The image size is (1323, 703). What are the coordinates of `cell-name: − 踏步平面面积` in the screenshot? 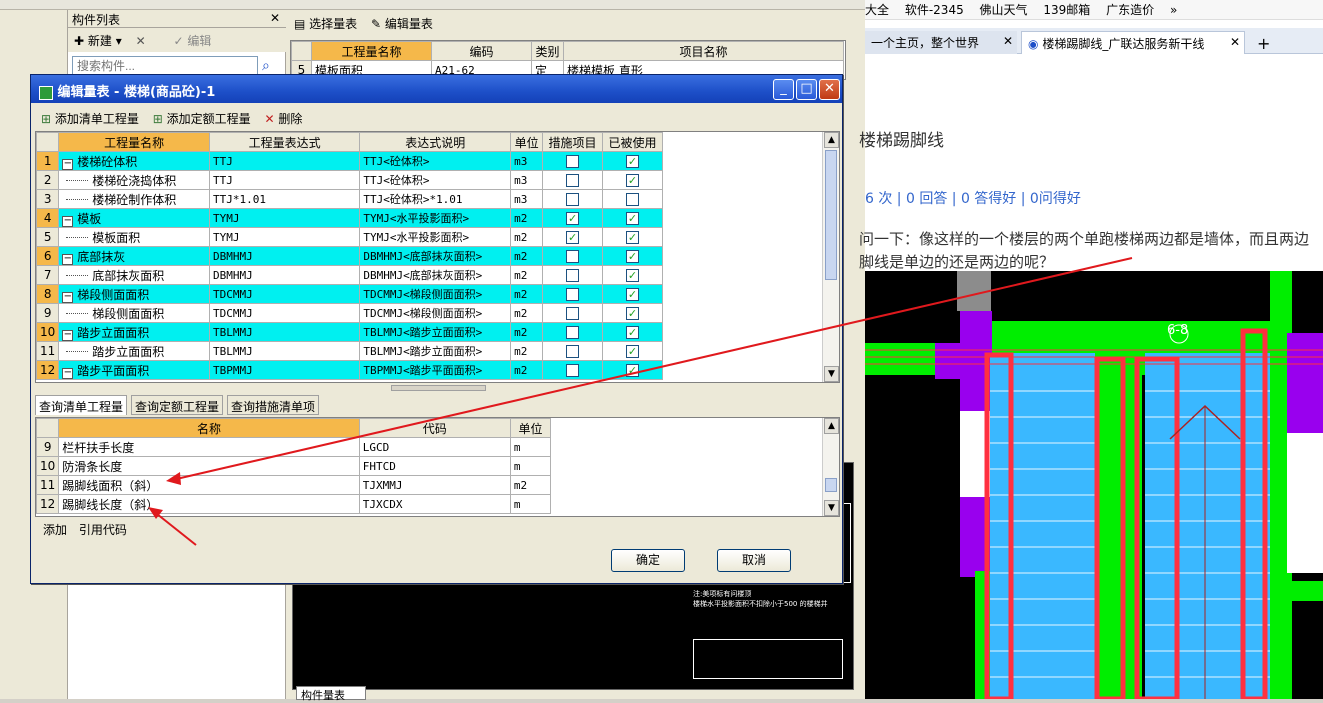 It's located at (134, 370).